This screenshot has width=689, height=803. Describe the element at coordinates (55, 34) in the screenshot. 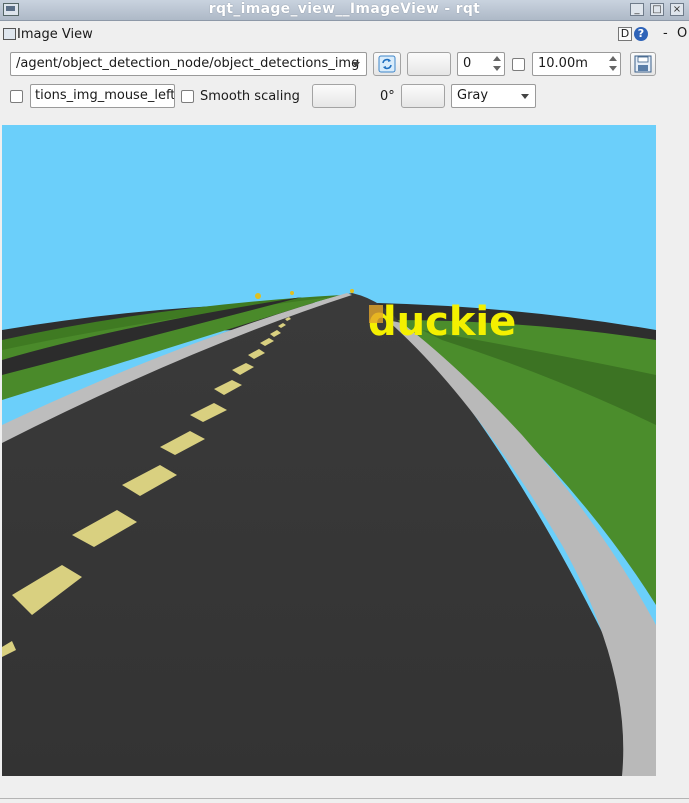

I see `dock-title: Image View` at that location.